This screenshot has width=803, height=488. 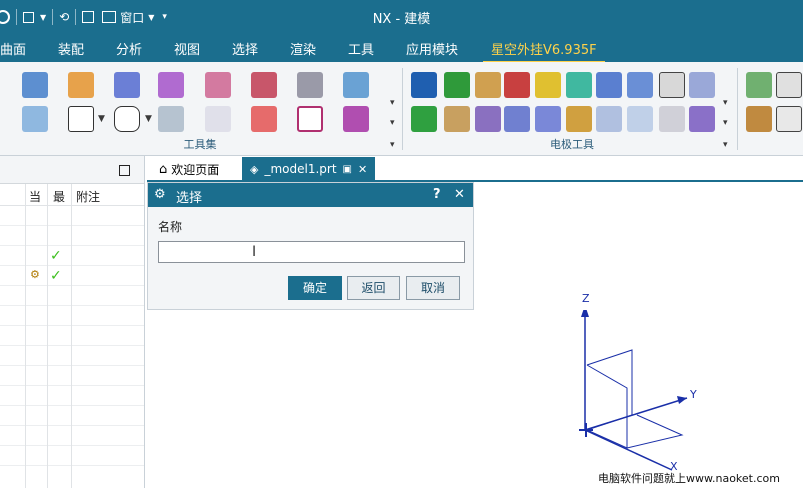 I want to click on menu-app-modules: 应用模块, so click(x=432, y=48).